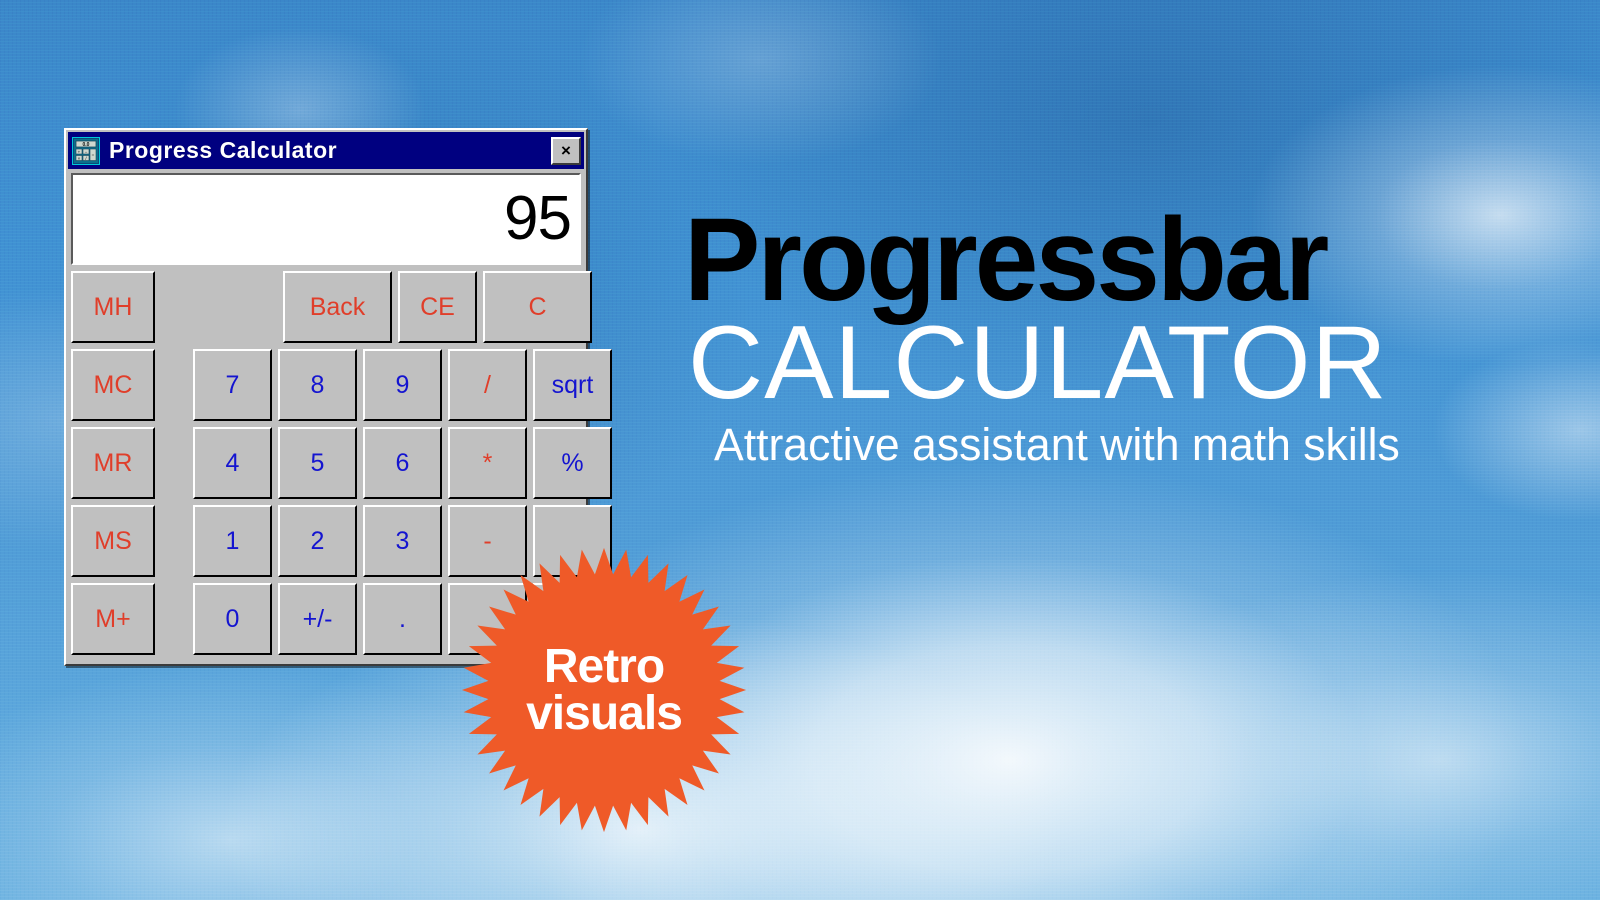 The width and height of the screenshot is (1600, 900). What do you see at coordinates (337, 307) in the screenshot?
I see `key-back: Back` at bounding box center [337, 307].